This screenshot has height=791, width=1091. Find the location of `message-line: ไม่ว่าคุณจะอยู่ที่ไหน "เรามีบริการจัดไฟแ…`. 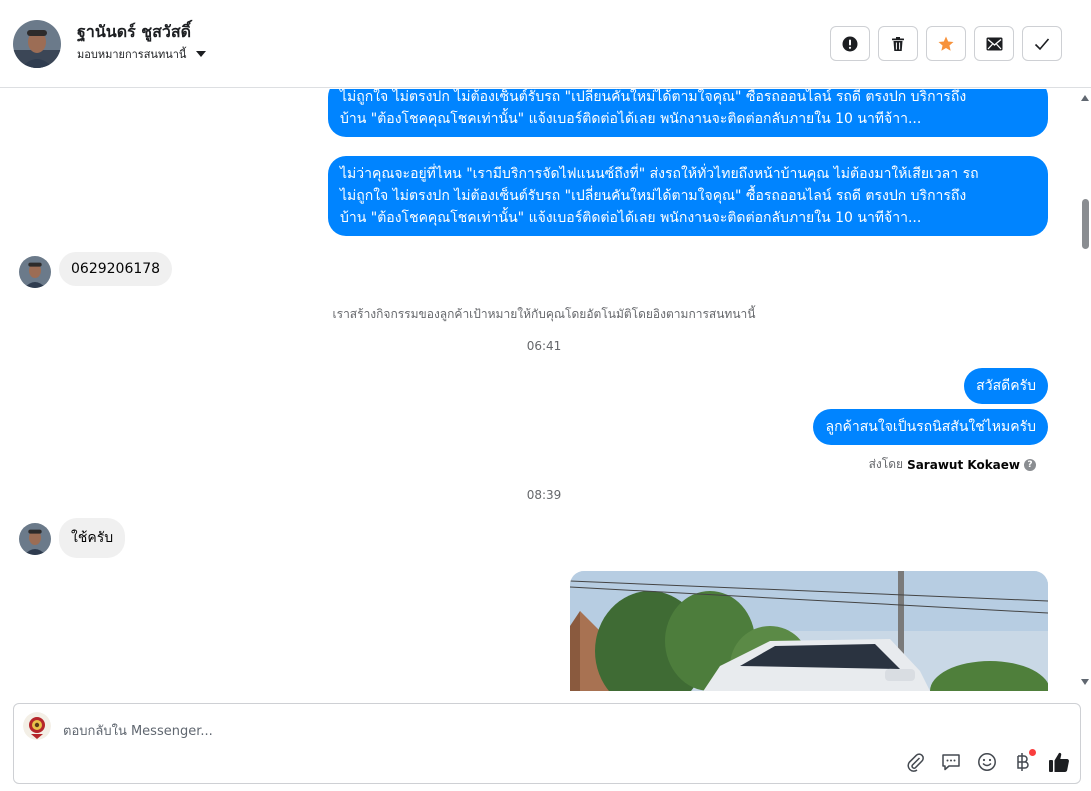

message-line: ไม่ว่าคุณจะอยู่ที่ไหน "เรามีบริการจัดไฟแ… is located at coordinates (659, 174).